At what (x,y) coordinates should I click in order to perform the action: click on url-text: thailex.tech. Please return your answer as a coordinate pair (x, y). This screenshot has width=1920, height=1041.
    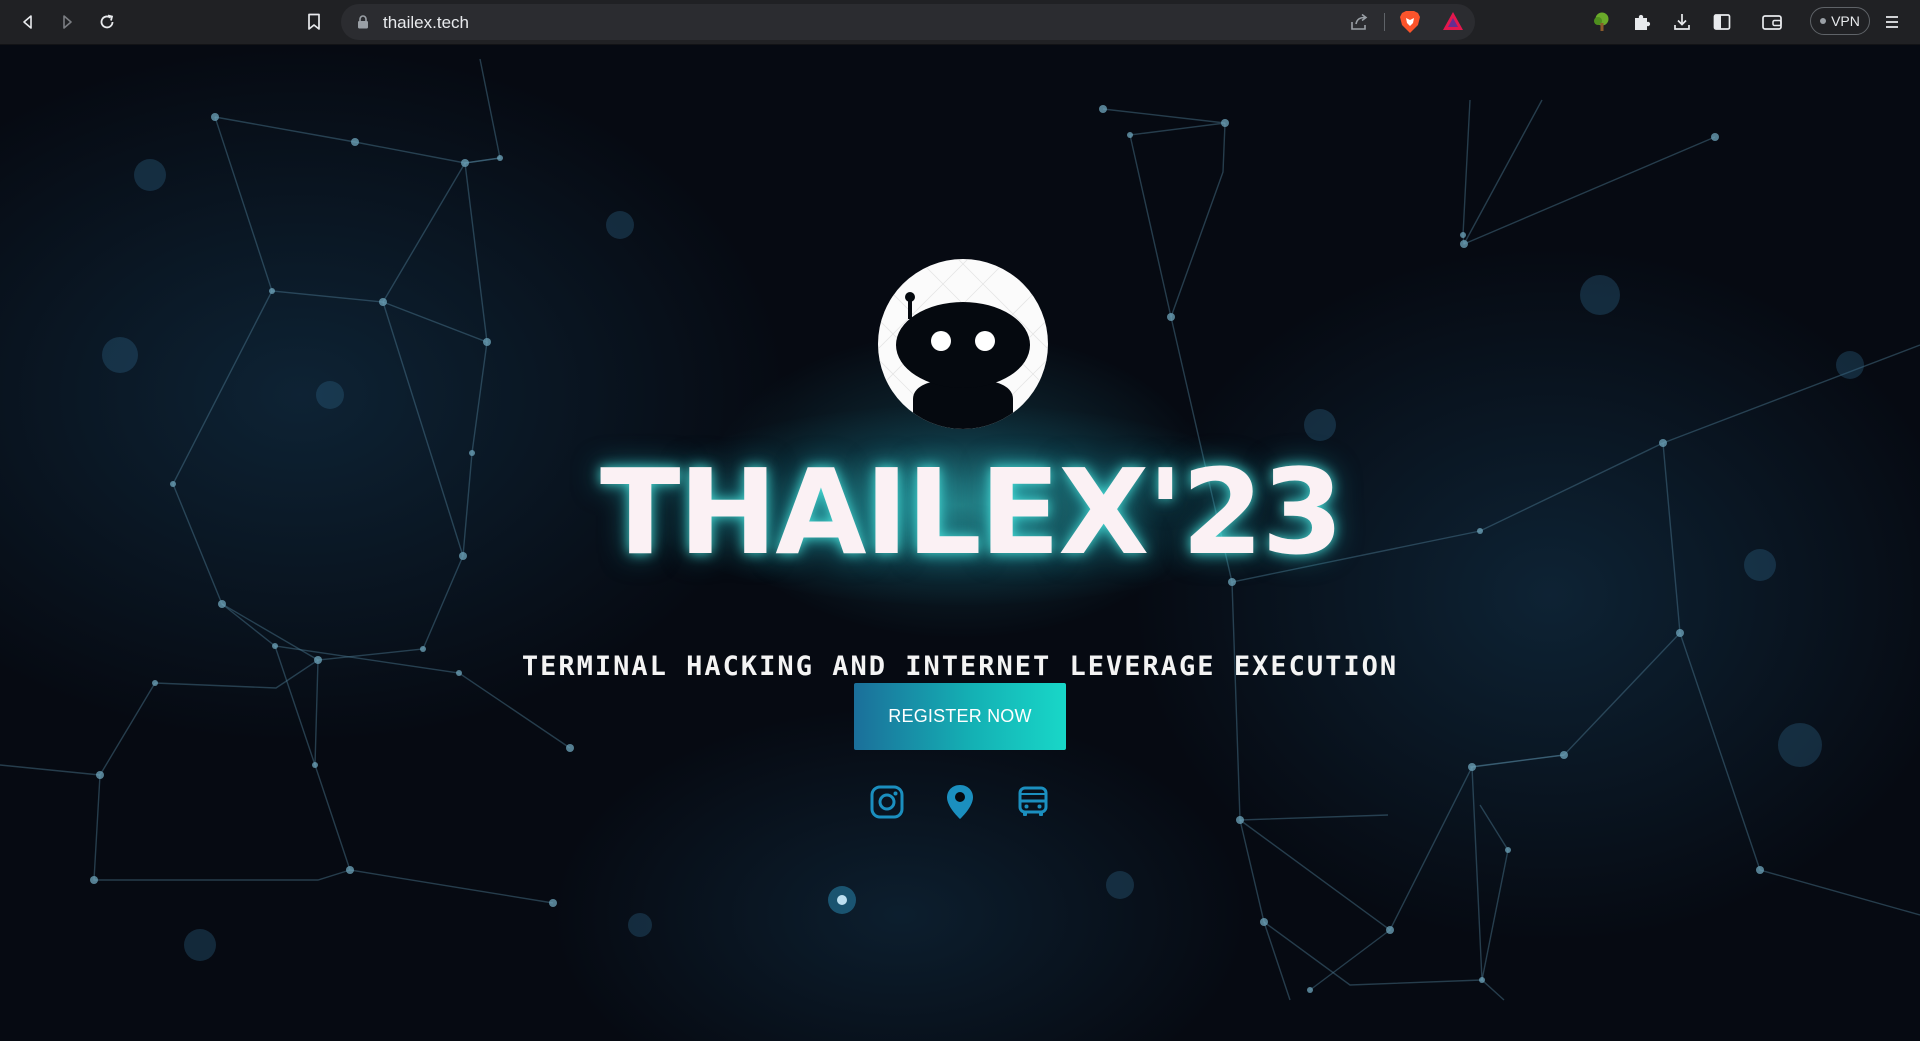
    Looking at the image, I should click on (426, 23).